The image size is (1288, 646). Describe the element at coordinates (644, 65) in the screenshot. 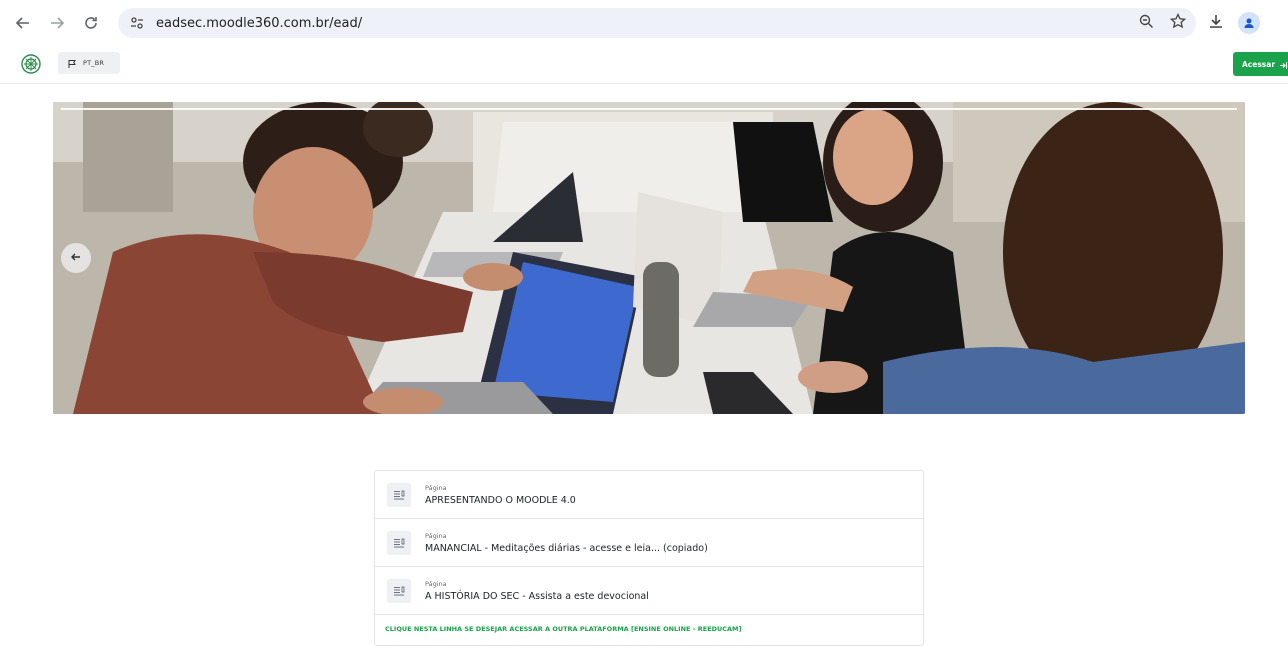

I see `site-header: PT_BR` at that location.